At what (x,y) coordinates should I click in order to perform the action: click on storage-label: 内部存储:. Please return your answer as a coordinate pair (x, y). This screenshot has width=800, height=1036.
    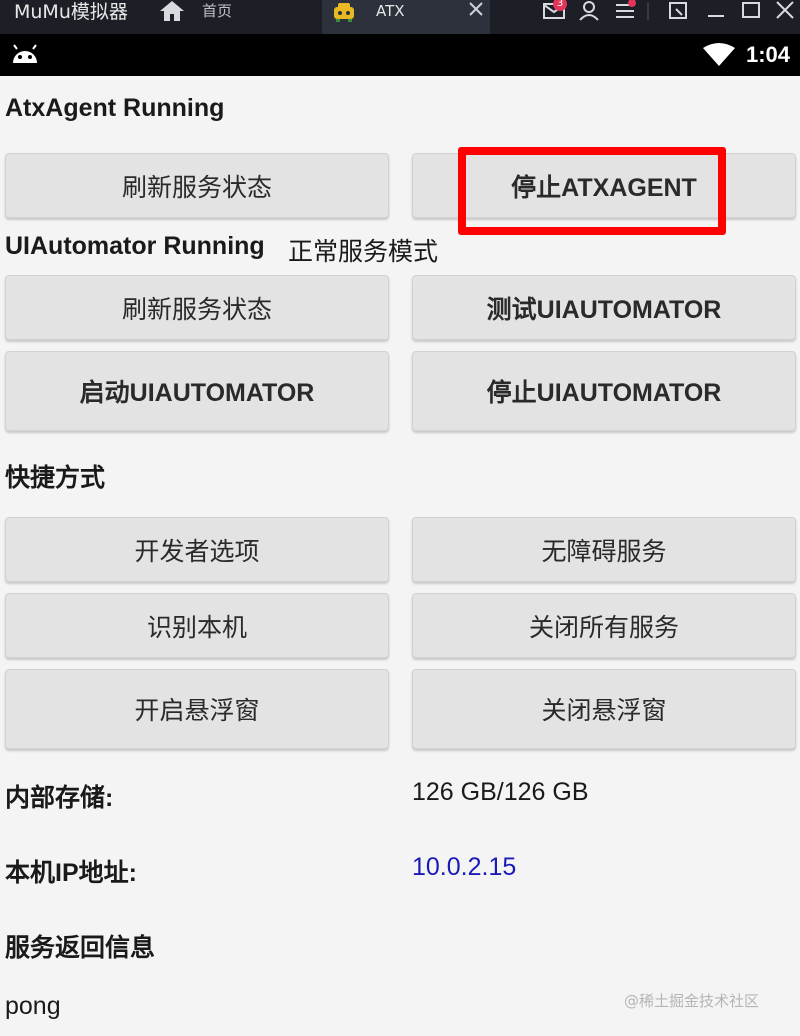
    Looking at the image, I should click on (59, 798).